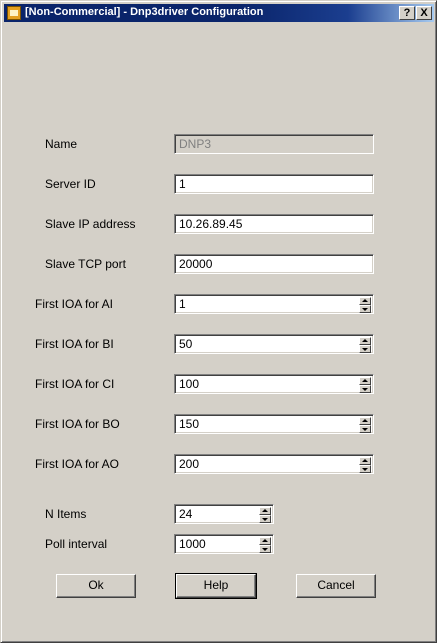 The image size is (437, 643). What do you see at coordinates (85, 264) in the screenshot?
I see `slave-port-label: Slave TCP port` at bounding box center [85, 264].